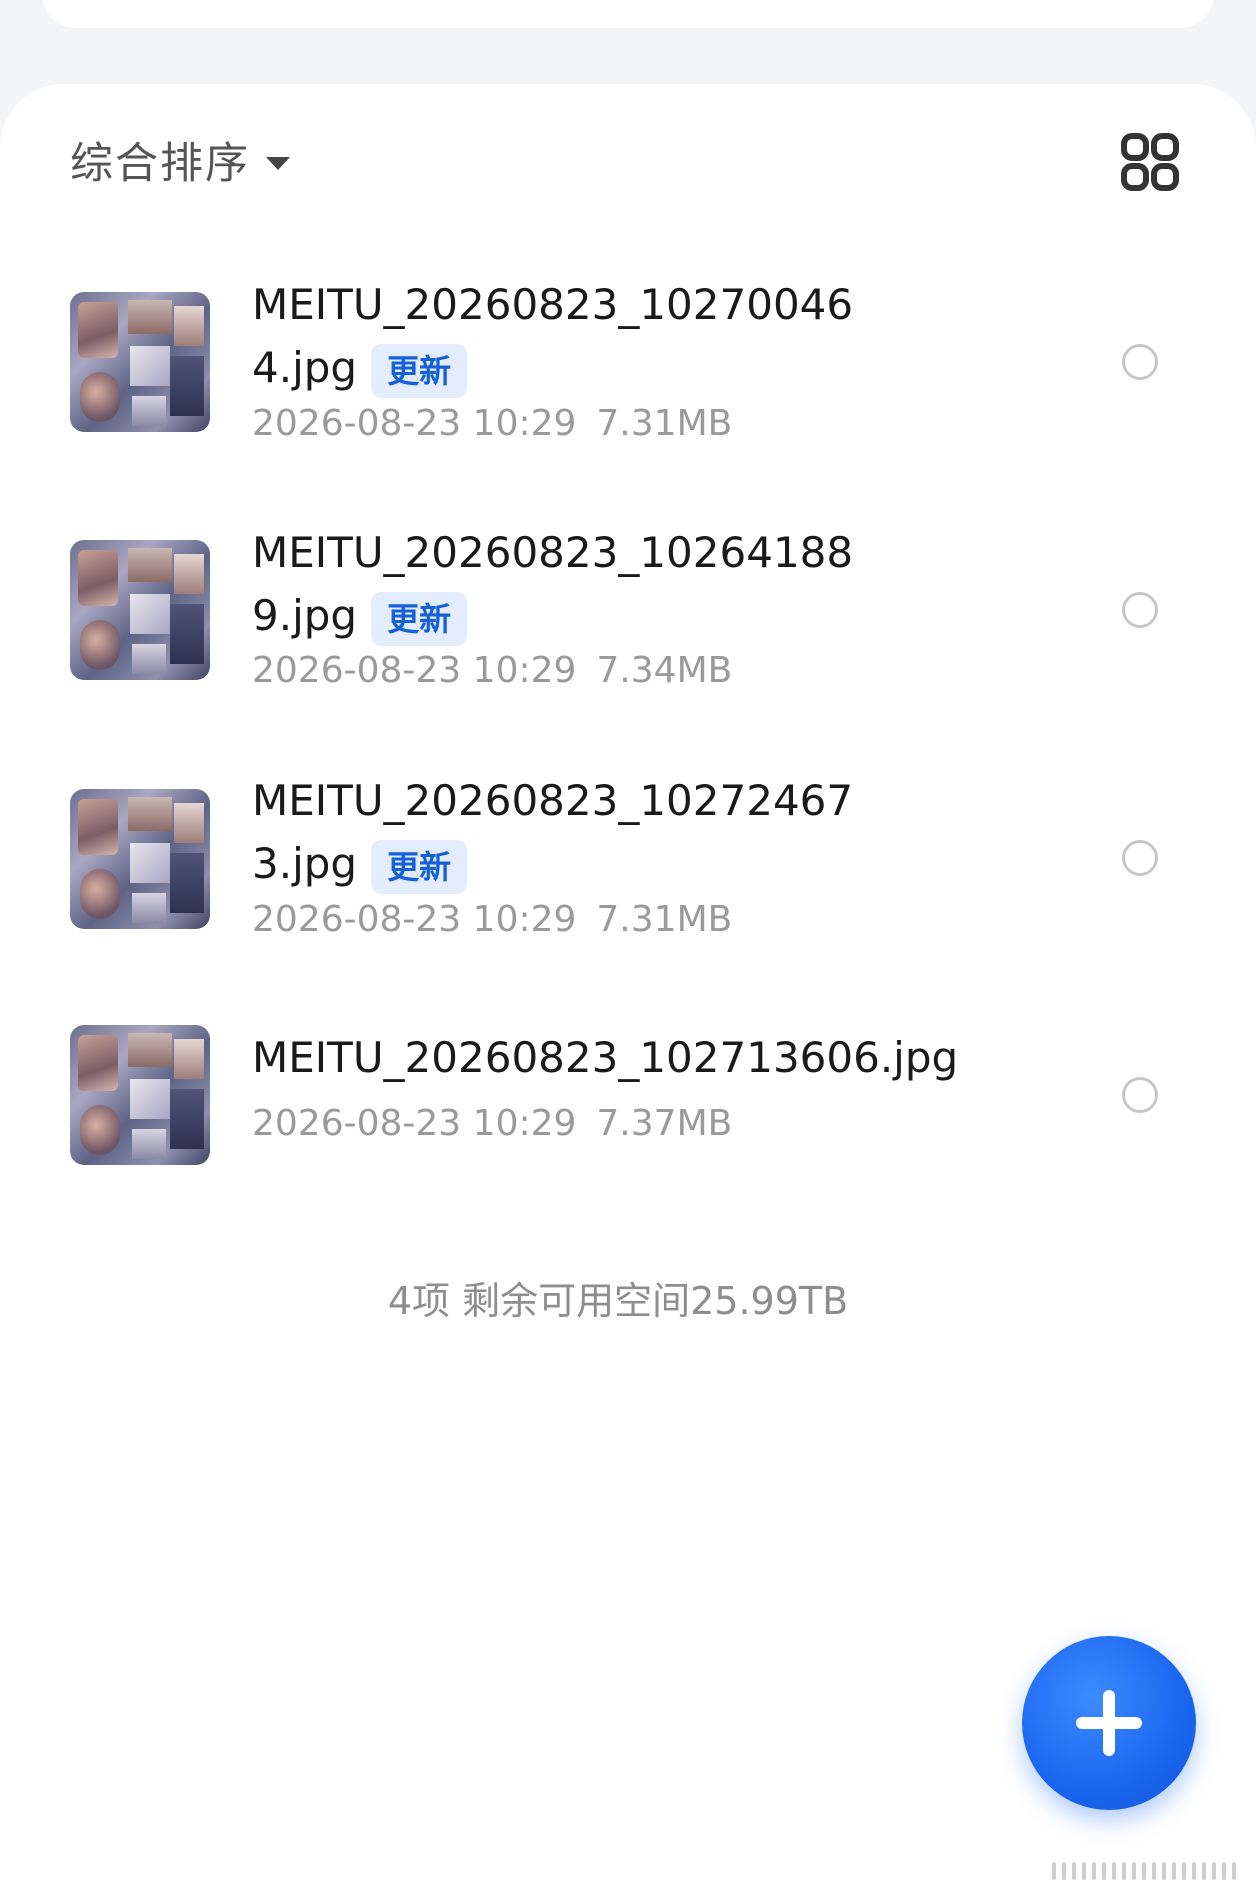 The height and width of the screenshot is (1886, 1256). I want to click on file-meta: 2026-08-23 10:29 7.37MB, so click(492, 1123).